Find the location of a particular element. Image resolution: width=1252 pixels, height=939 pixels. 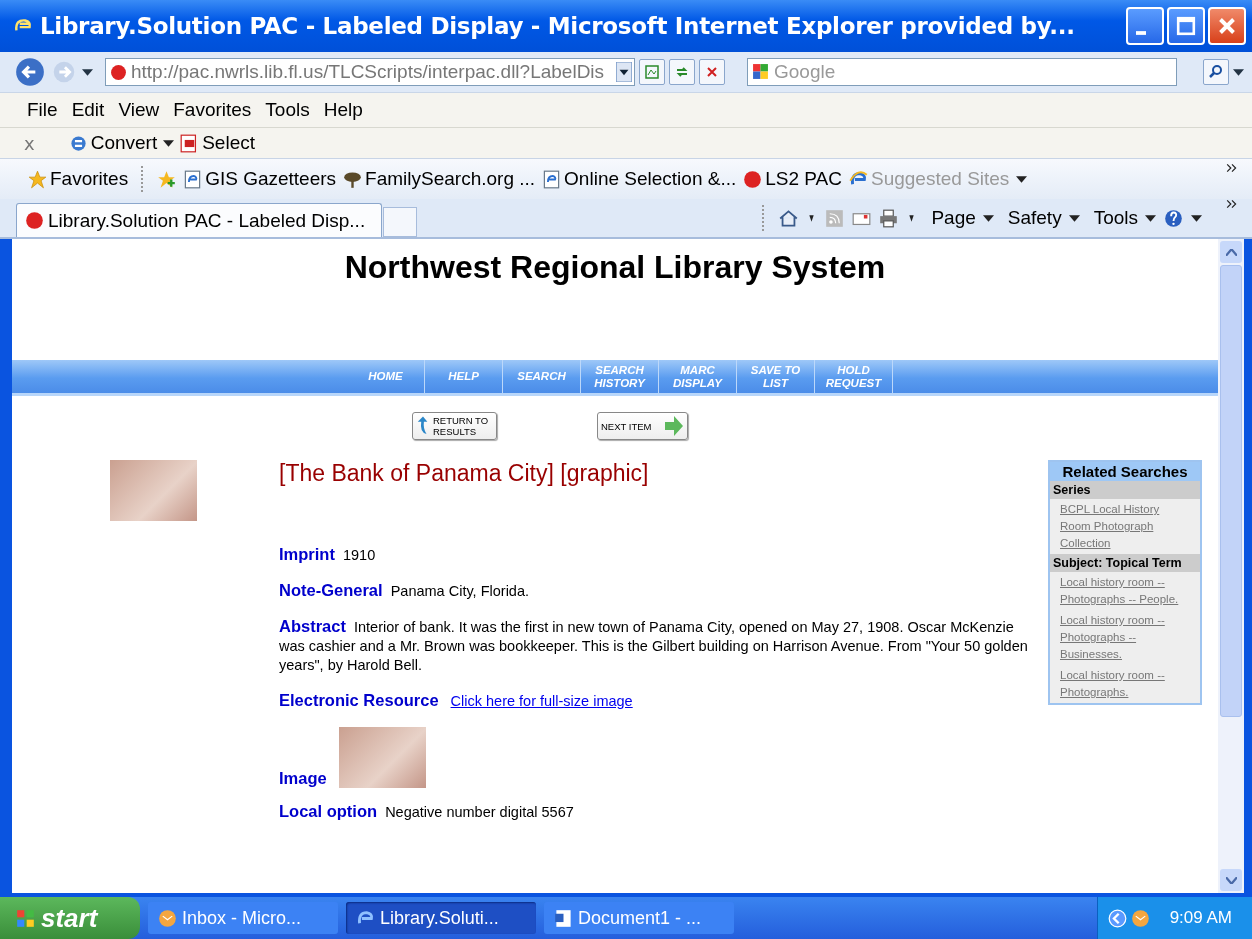

menu-item: Edit is located at coordinates (88, 110).